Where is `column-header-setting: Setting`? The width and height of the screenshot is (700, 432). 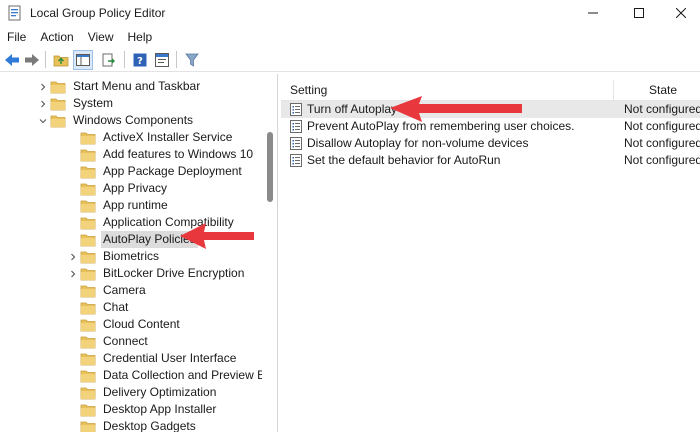
column-header-setting: Setting is located at coordinates (308, 90).